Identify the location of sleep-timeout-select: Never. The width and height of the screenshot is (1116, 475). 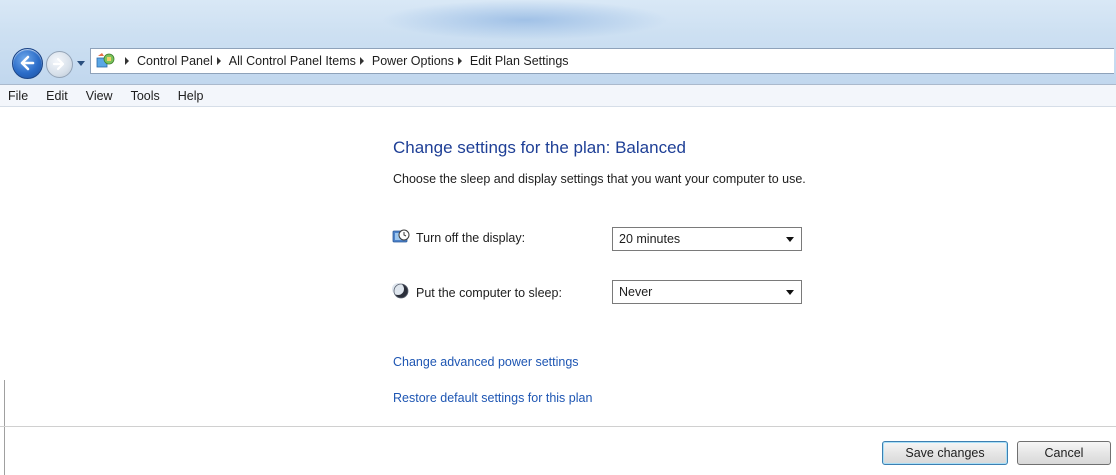
(707, 292).